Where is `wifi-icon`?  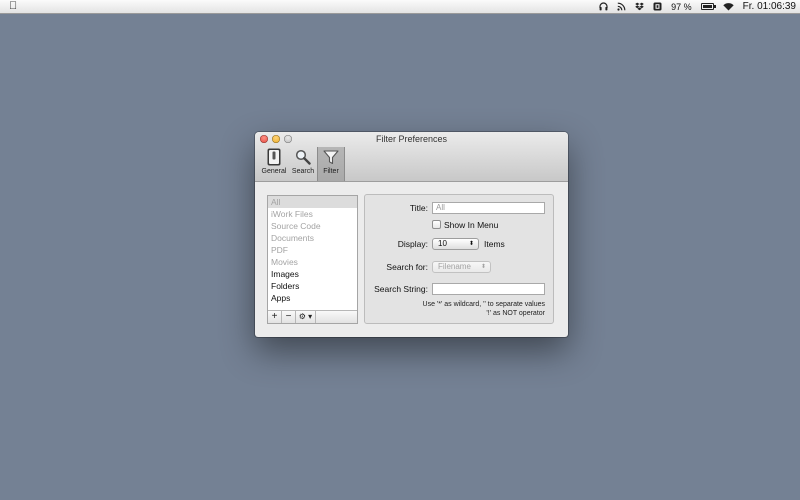
wifi-icon is located at coordinates (728, 6).